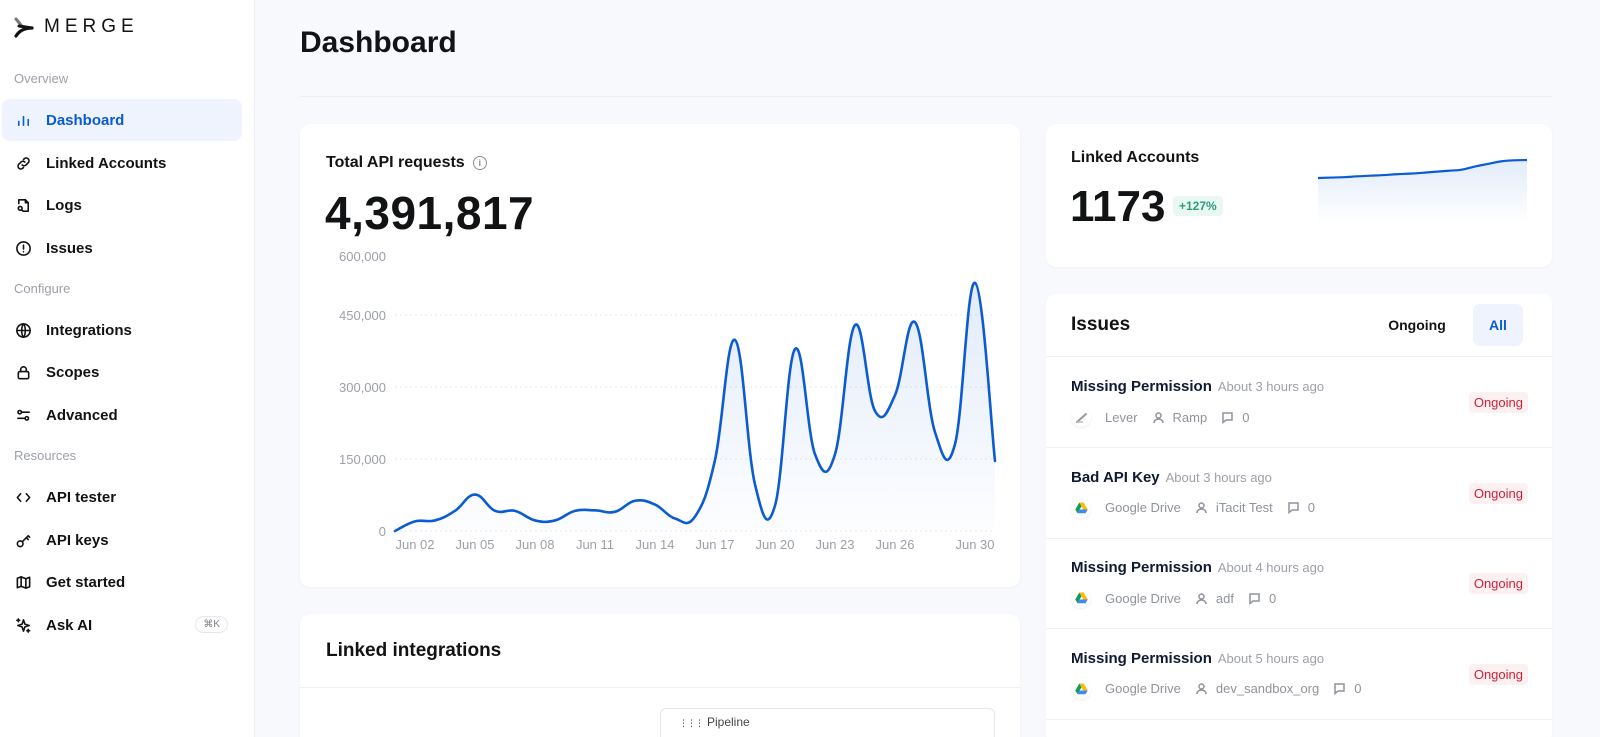  What do you see at coordinates (1121, 417) in the screenshot?
I see `integration-name: Lever` at bounding box center [1121, 417].